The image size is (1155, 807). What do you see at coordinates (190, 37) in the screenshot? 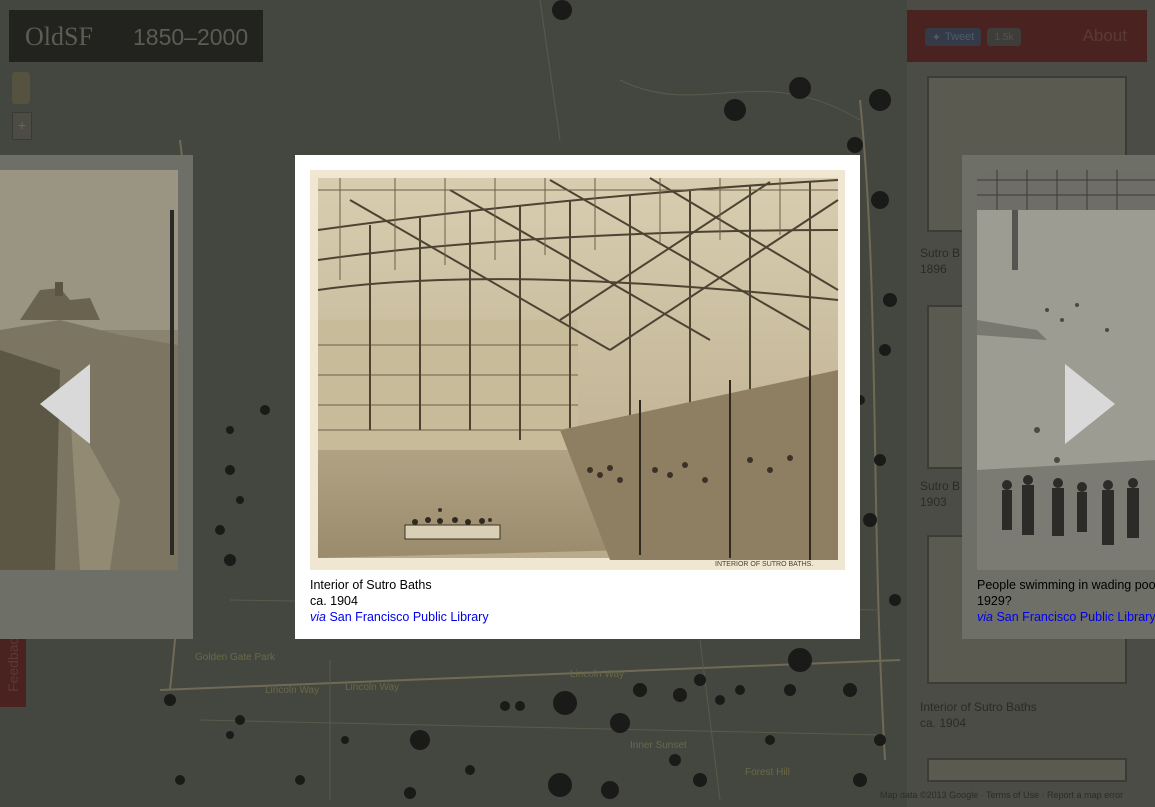
I see `year-range: 1850–2000` at bounding box center [190, 37].